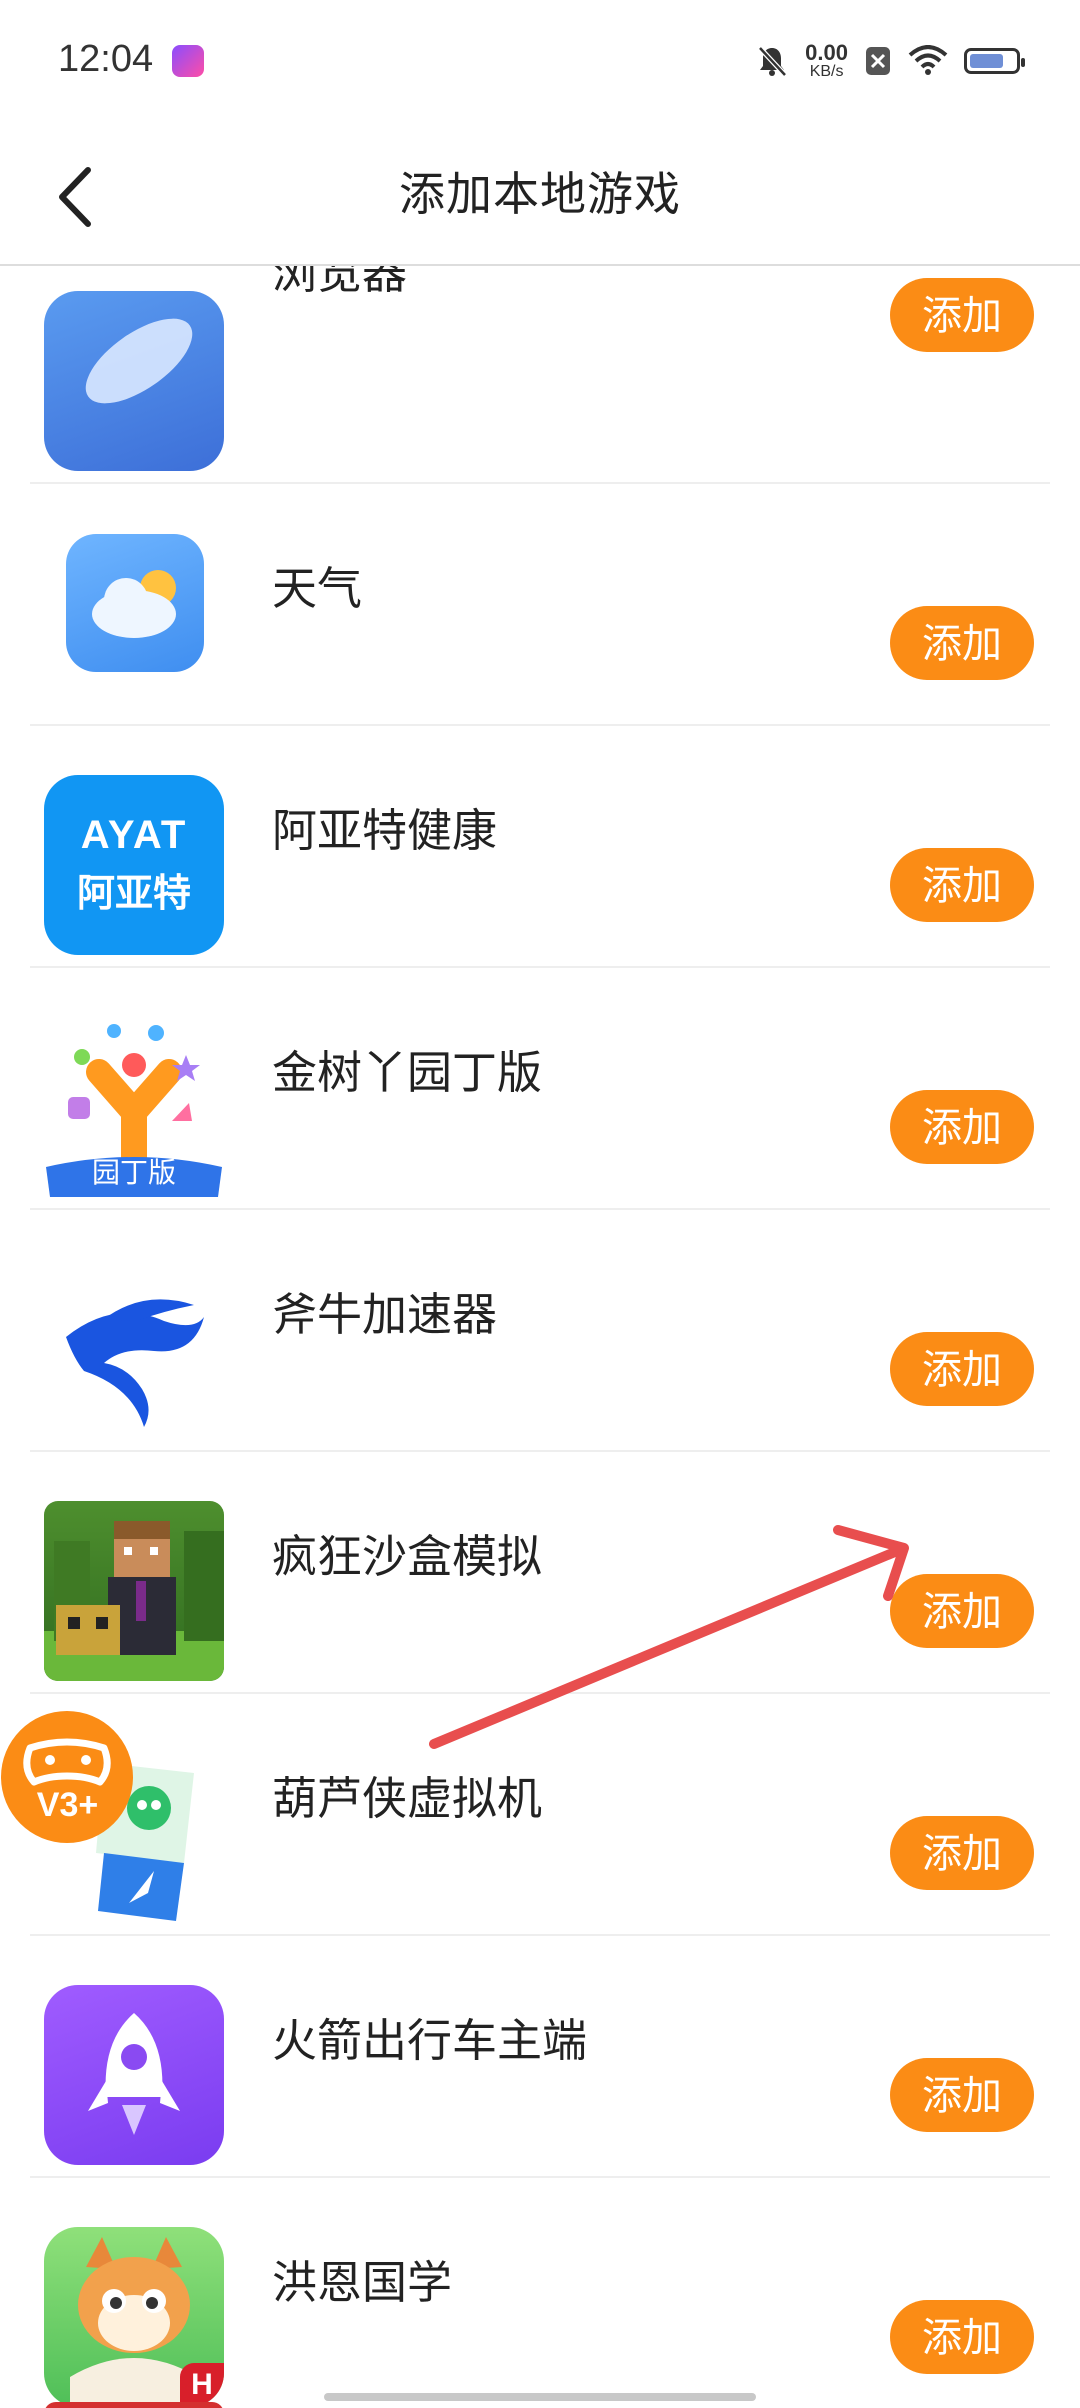 The height and width of the screenshot is (2408, 1080). Describe the element at coordinates (134, 2317) in the screenshot. I see `hongen-guoxue-icon: H` at that location.